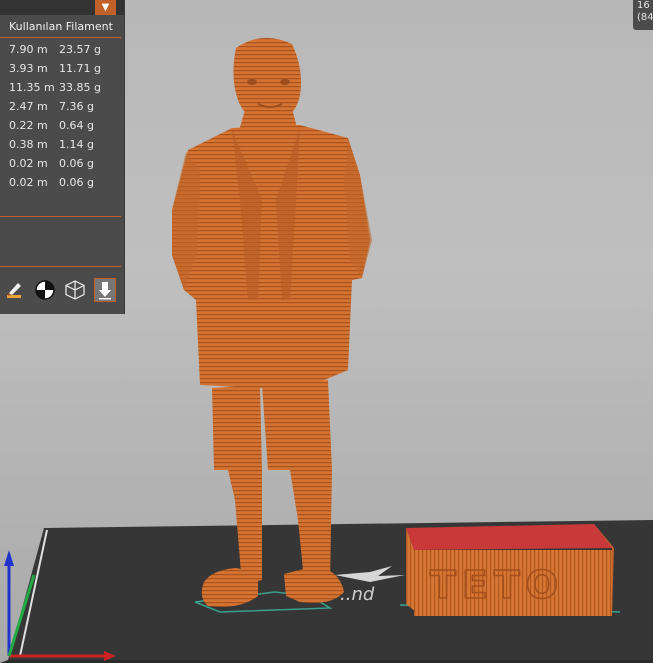 The image size is (653, 663). I want to click on export-button, so click(105, 290).